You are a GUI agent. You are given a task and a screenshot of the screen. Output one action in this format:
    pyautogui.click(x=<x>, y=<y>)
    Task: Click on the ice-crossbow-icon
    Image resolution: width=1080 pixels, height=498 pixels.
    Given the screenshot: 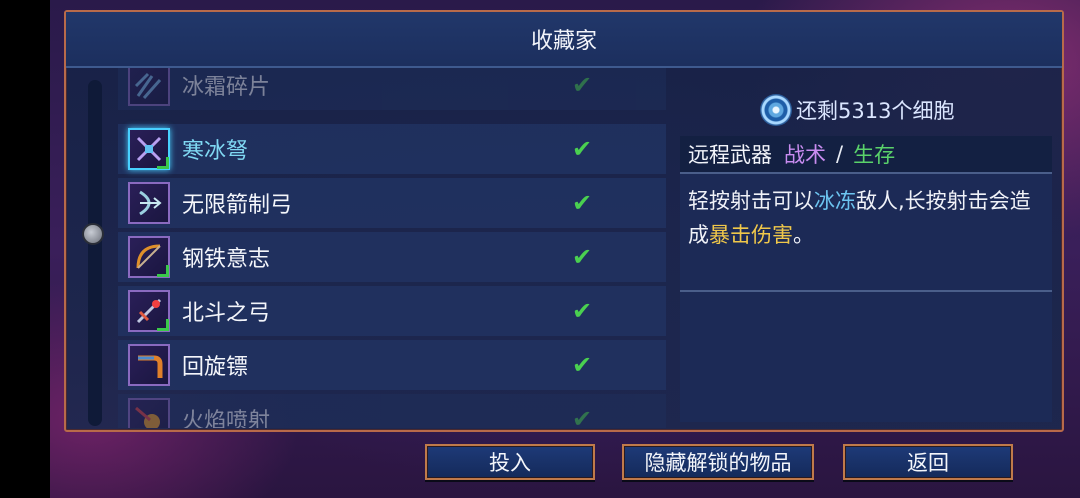 What is the action you would take?
    pyautogui.click(x=149, y=149)
    